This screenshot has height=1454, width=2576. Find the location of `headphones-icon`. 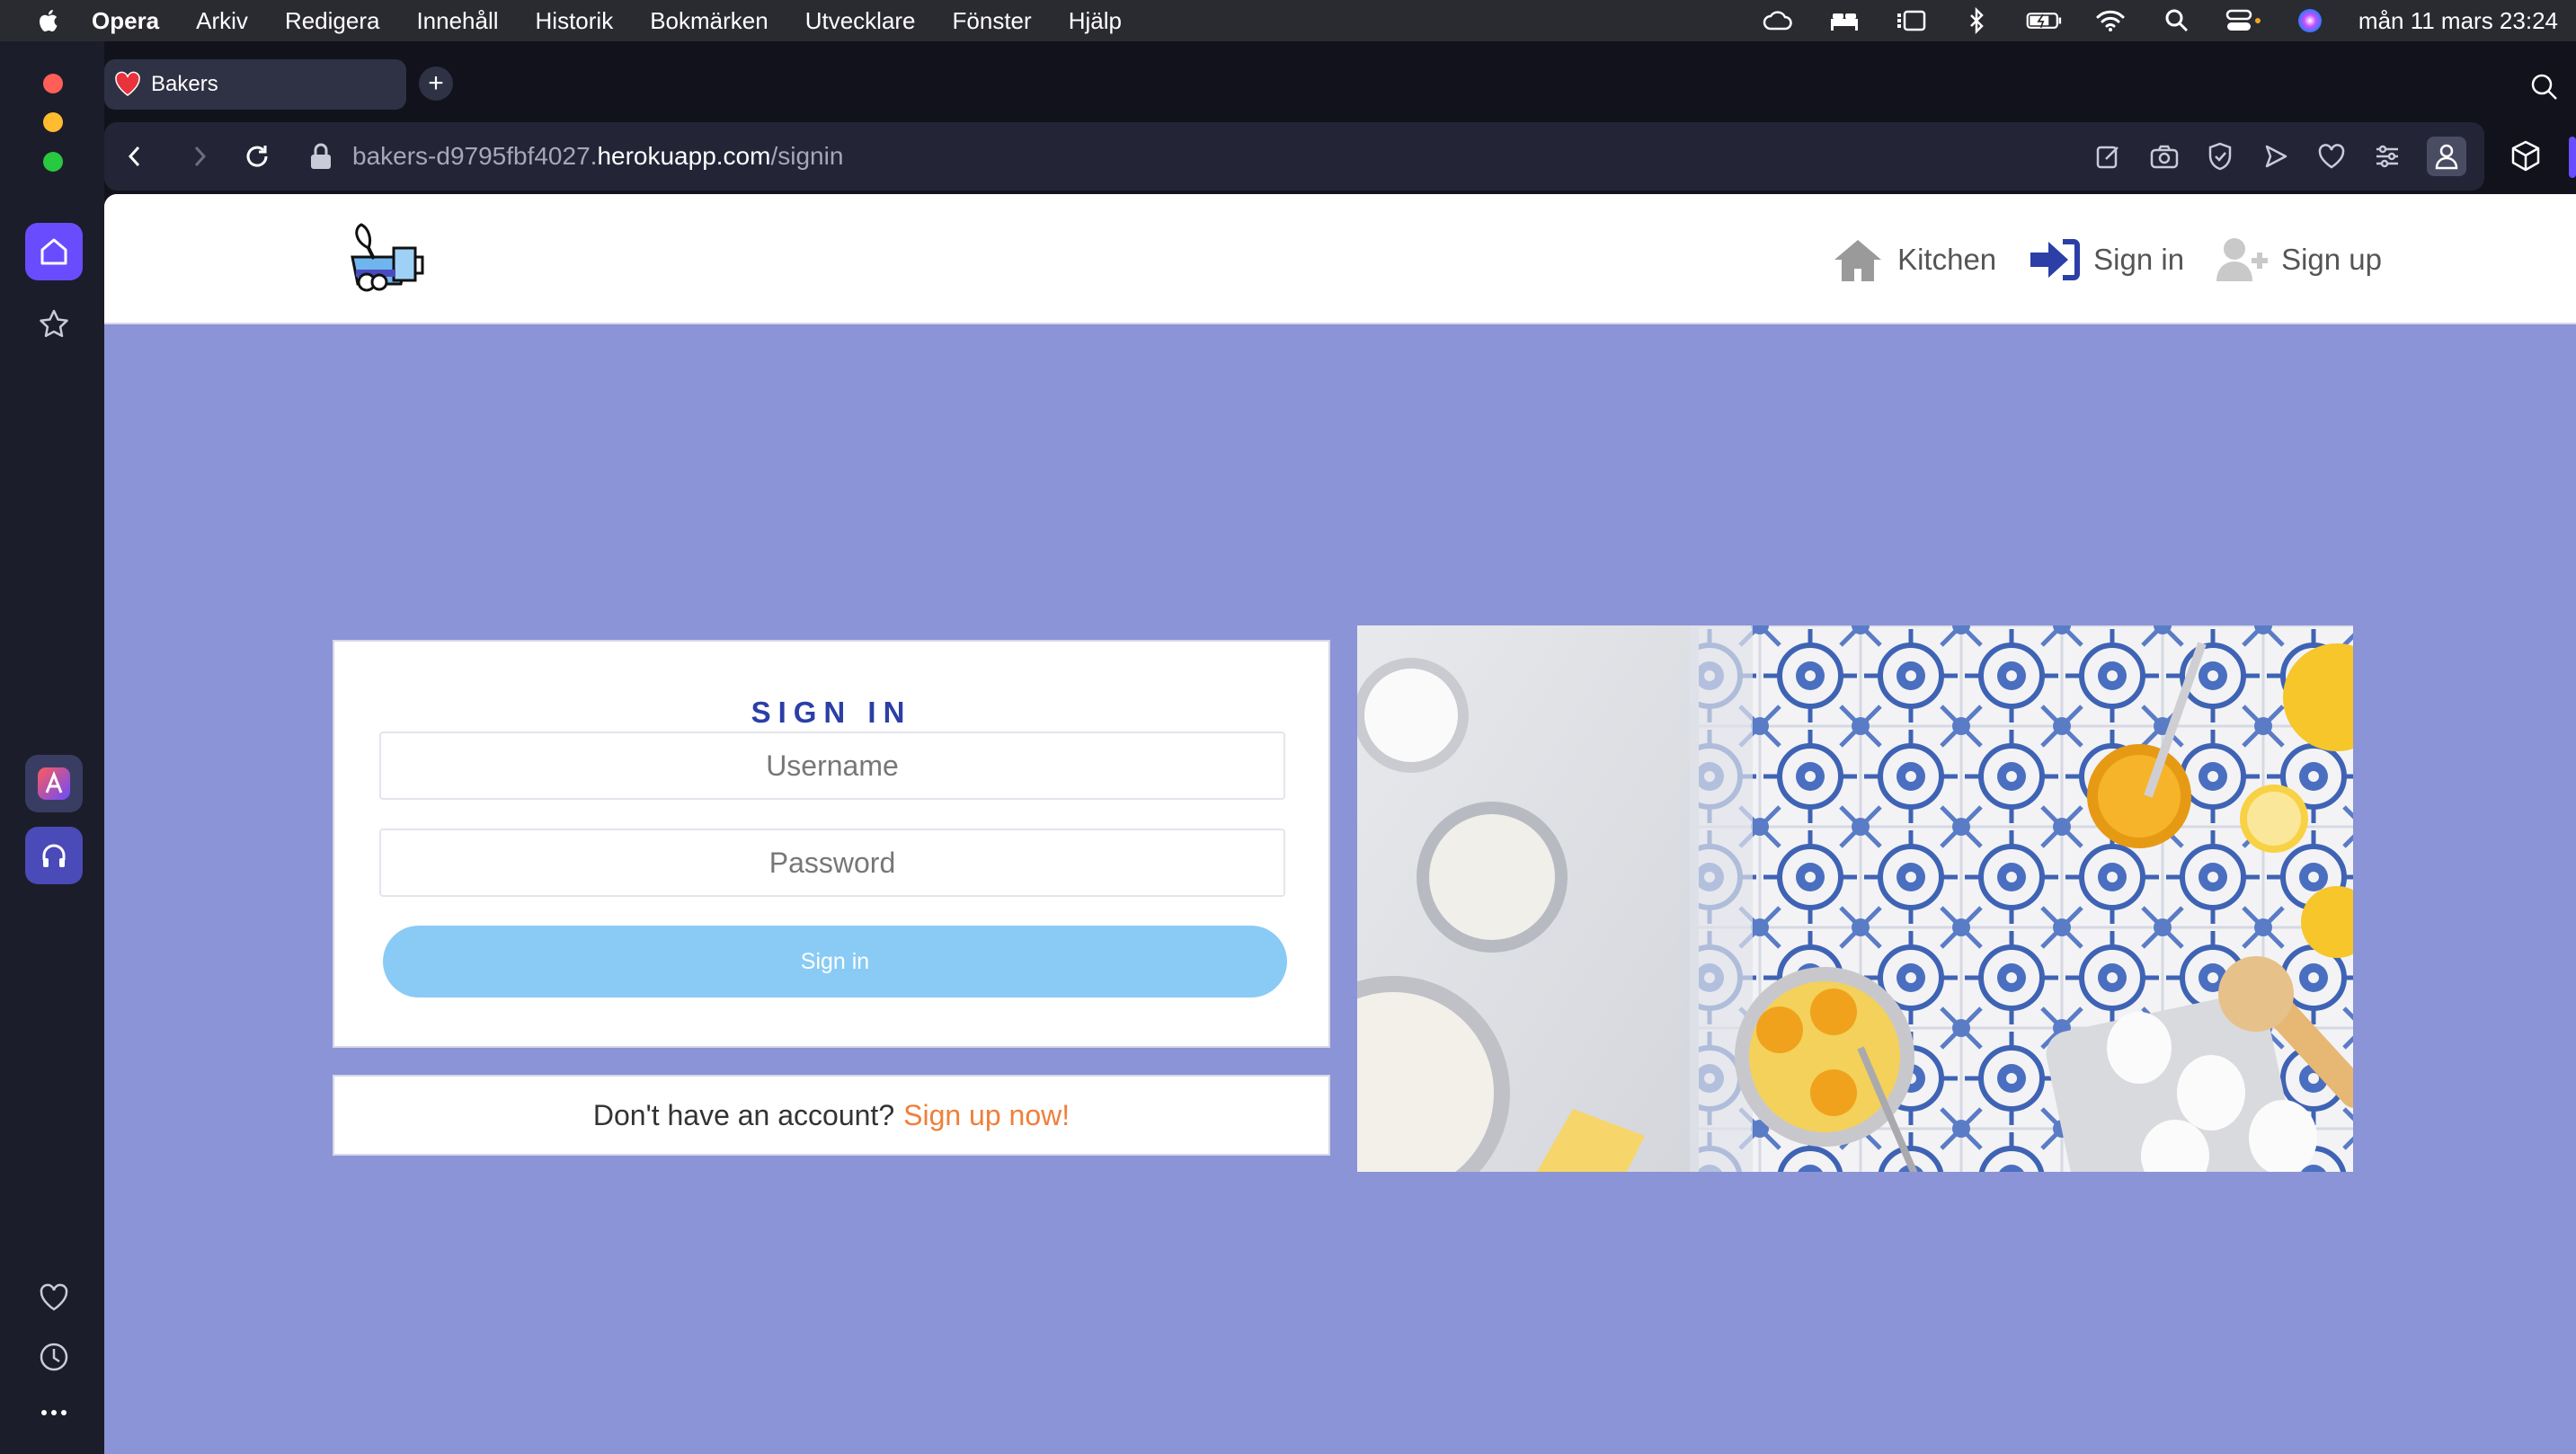

headphones-icon is located at coordinates (54, 855).